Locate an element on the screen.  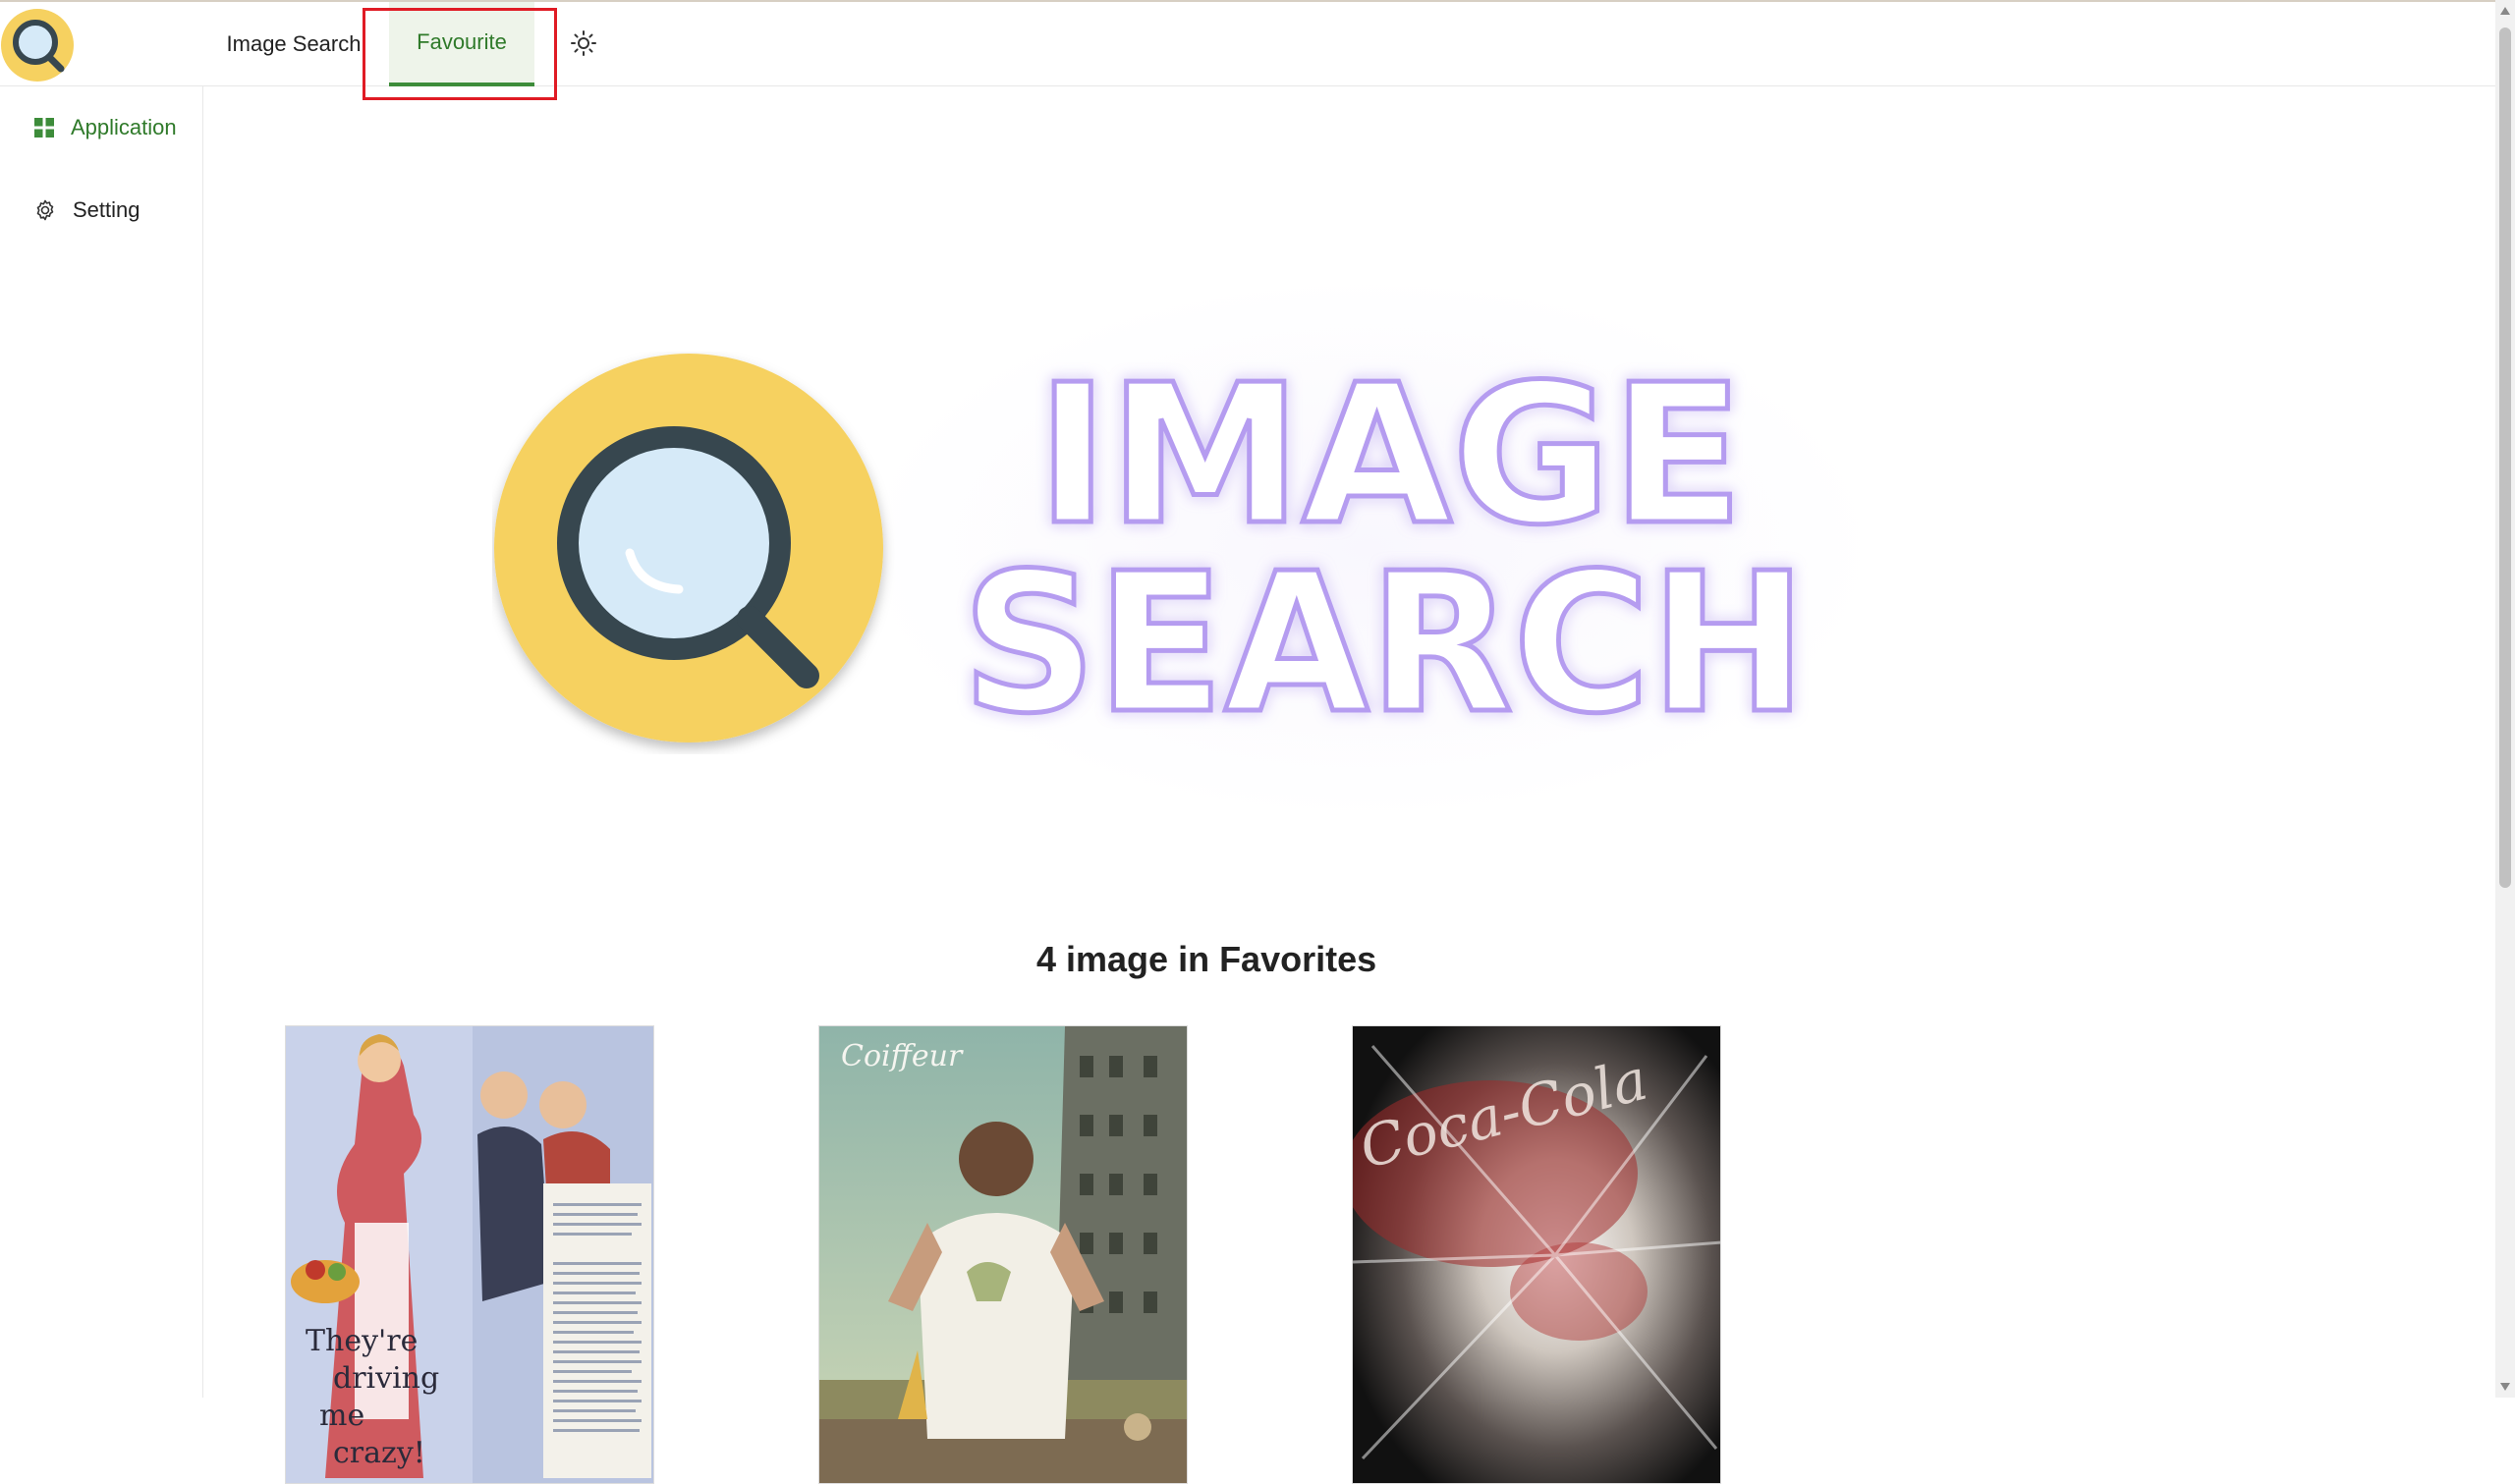
banner-title: IMAGE SEARCH is located at coordinates (1385, 538).